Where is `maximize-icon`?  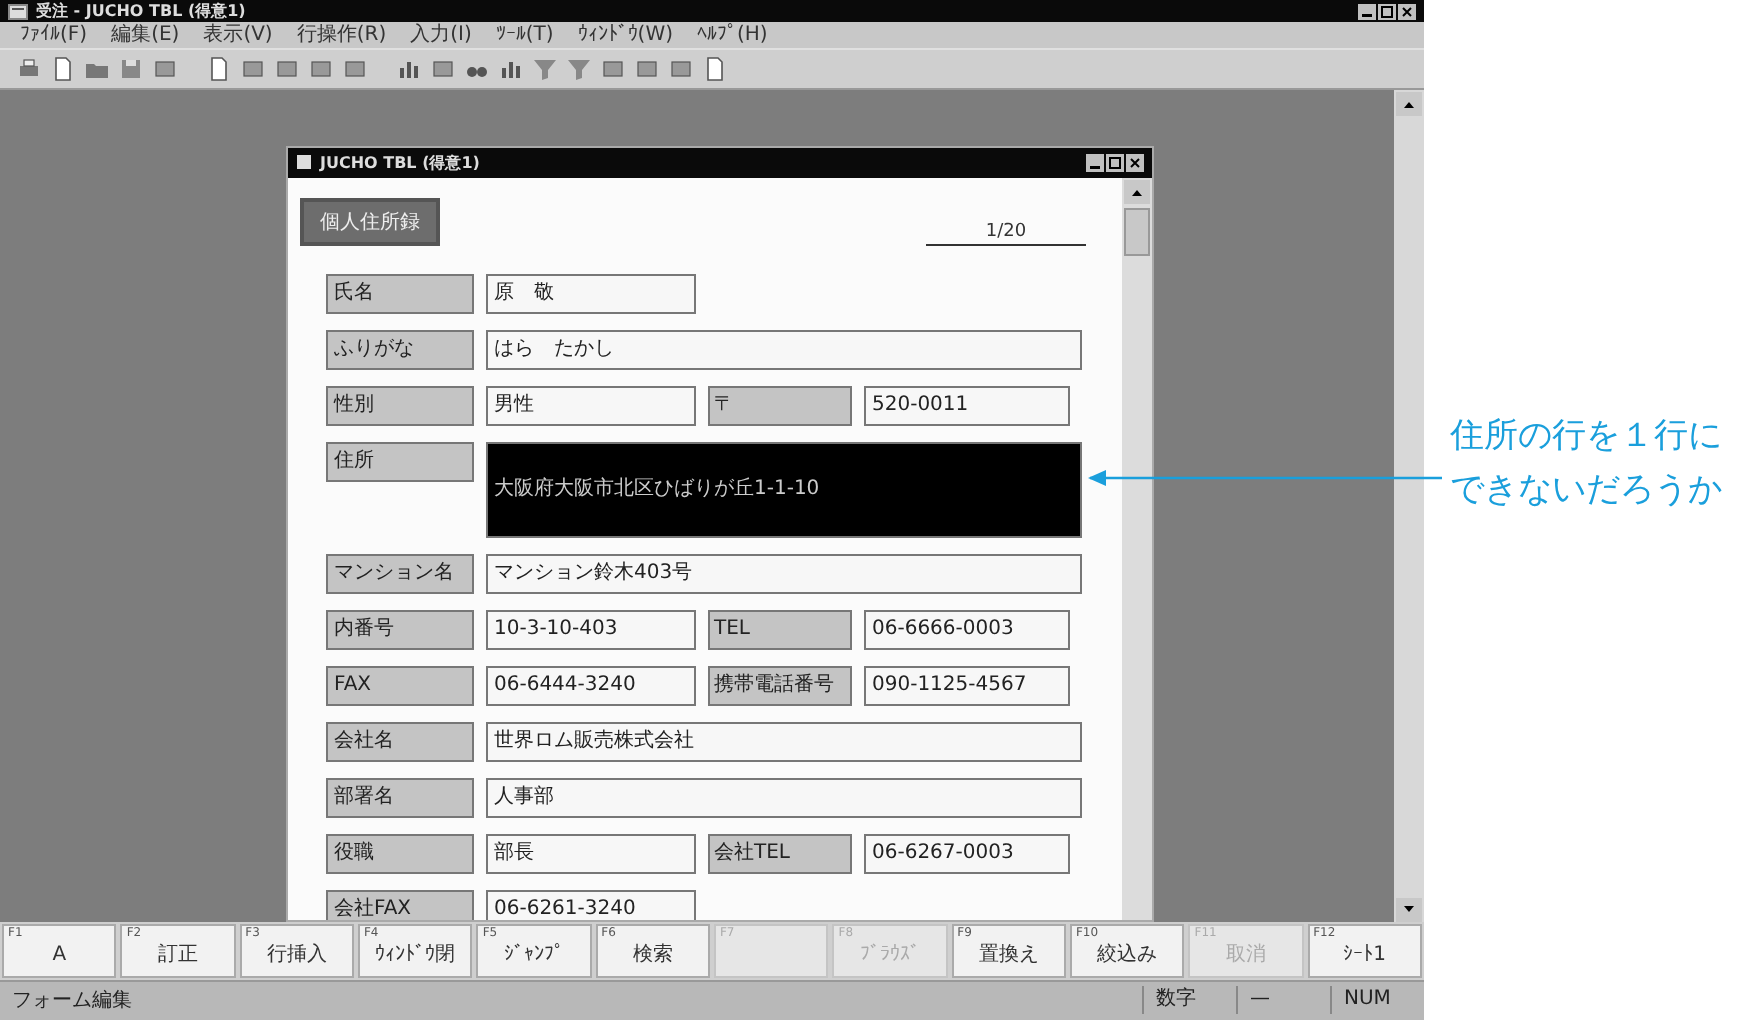 maximize-icon is located at coordinates (1387, 11).